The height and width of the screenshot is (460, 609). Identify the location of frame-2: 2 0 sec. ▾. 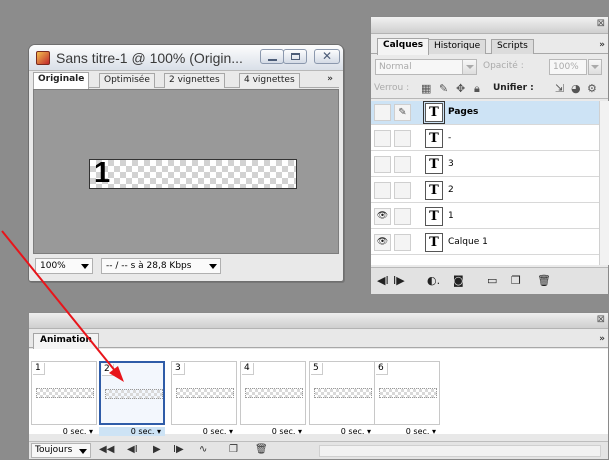
(132, 400).